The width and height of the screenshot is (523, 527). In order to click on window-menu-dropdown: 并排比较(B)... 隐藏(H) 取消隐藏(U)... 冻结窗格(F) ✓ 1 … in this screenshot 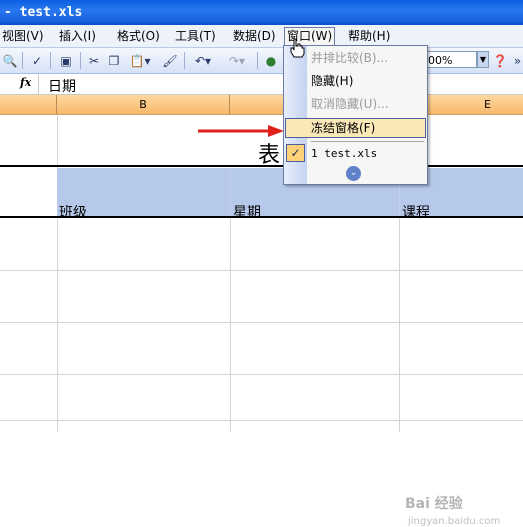, I will do `click(355, 115)`.